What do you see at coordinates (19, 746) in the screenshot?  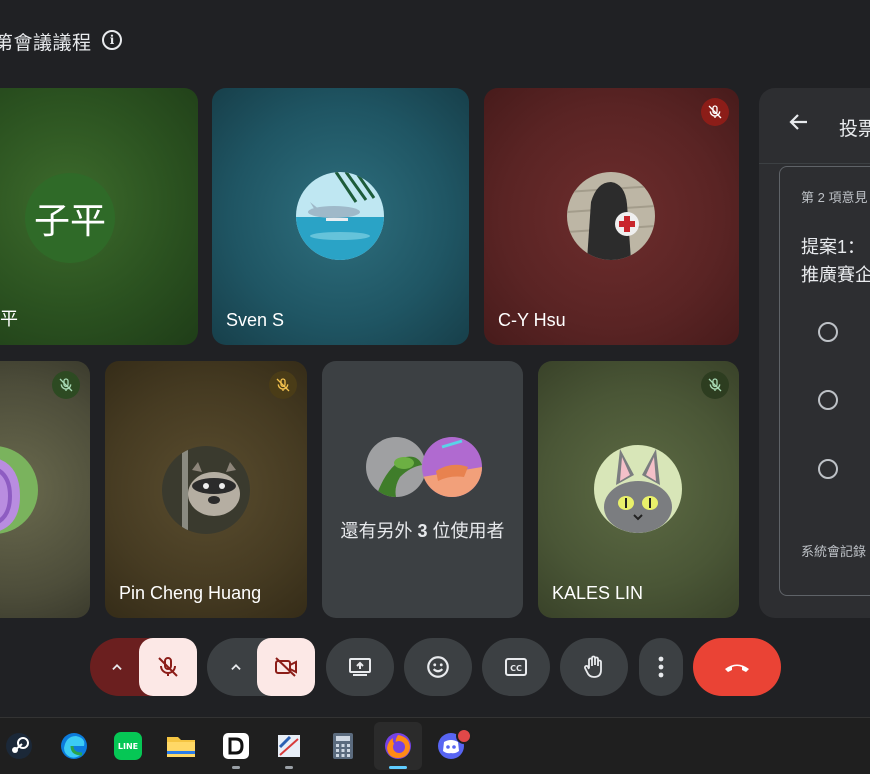 I see `steam-icon` at bounding box center [19, 746].